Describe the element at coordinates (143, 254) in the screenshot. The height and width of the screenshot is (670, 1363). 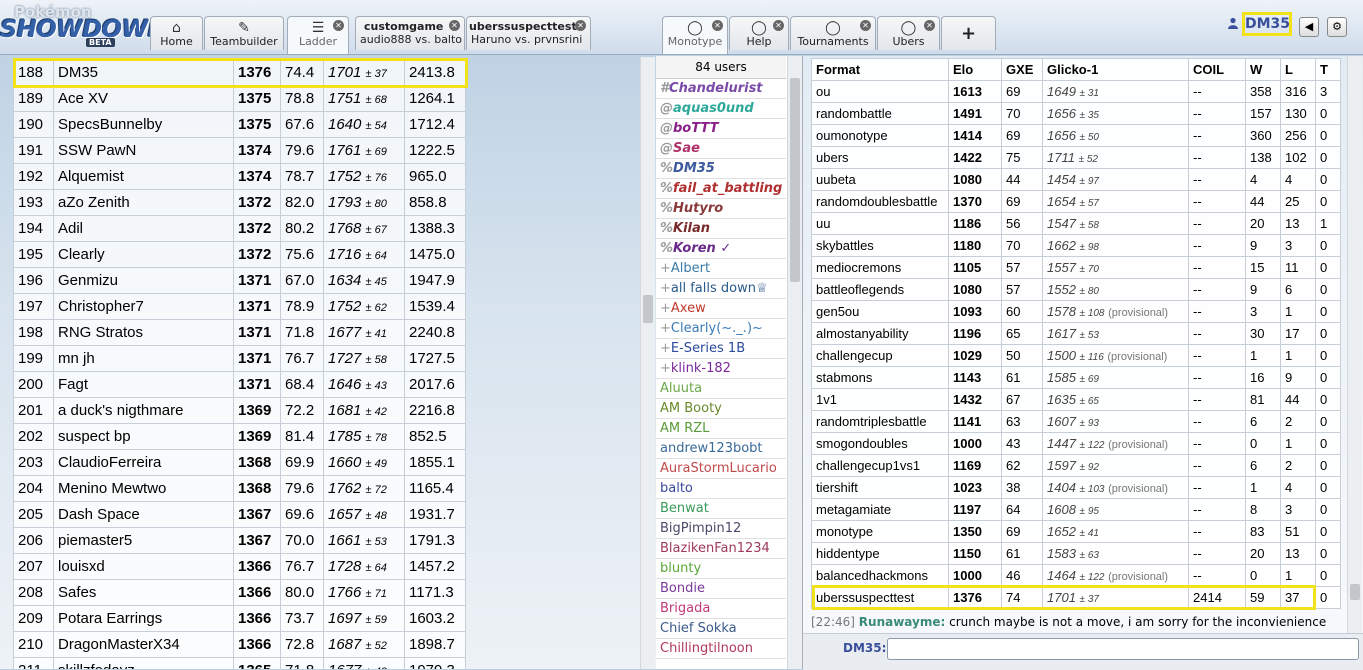
I see `ladder-username: Clearly` at that location.